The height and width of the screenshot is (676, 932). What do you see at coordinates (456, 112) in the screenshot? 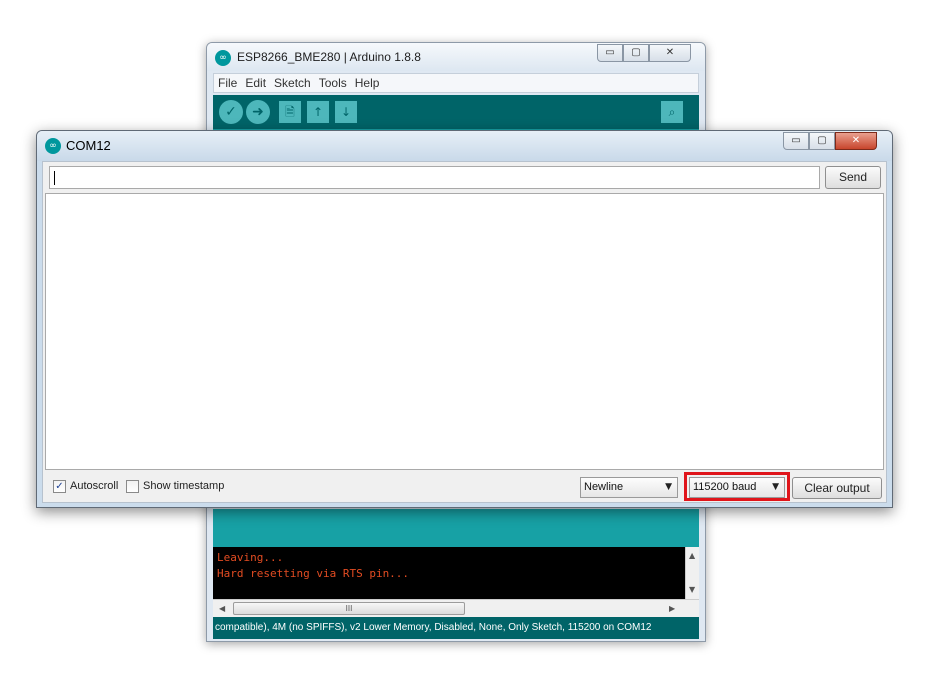
I see `ide-toolbar: ✓ ➜ 🗎 ↑ ↓ ⌕` at bounding box center [456, 112].